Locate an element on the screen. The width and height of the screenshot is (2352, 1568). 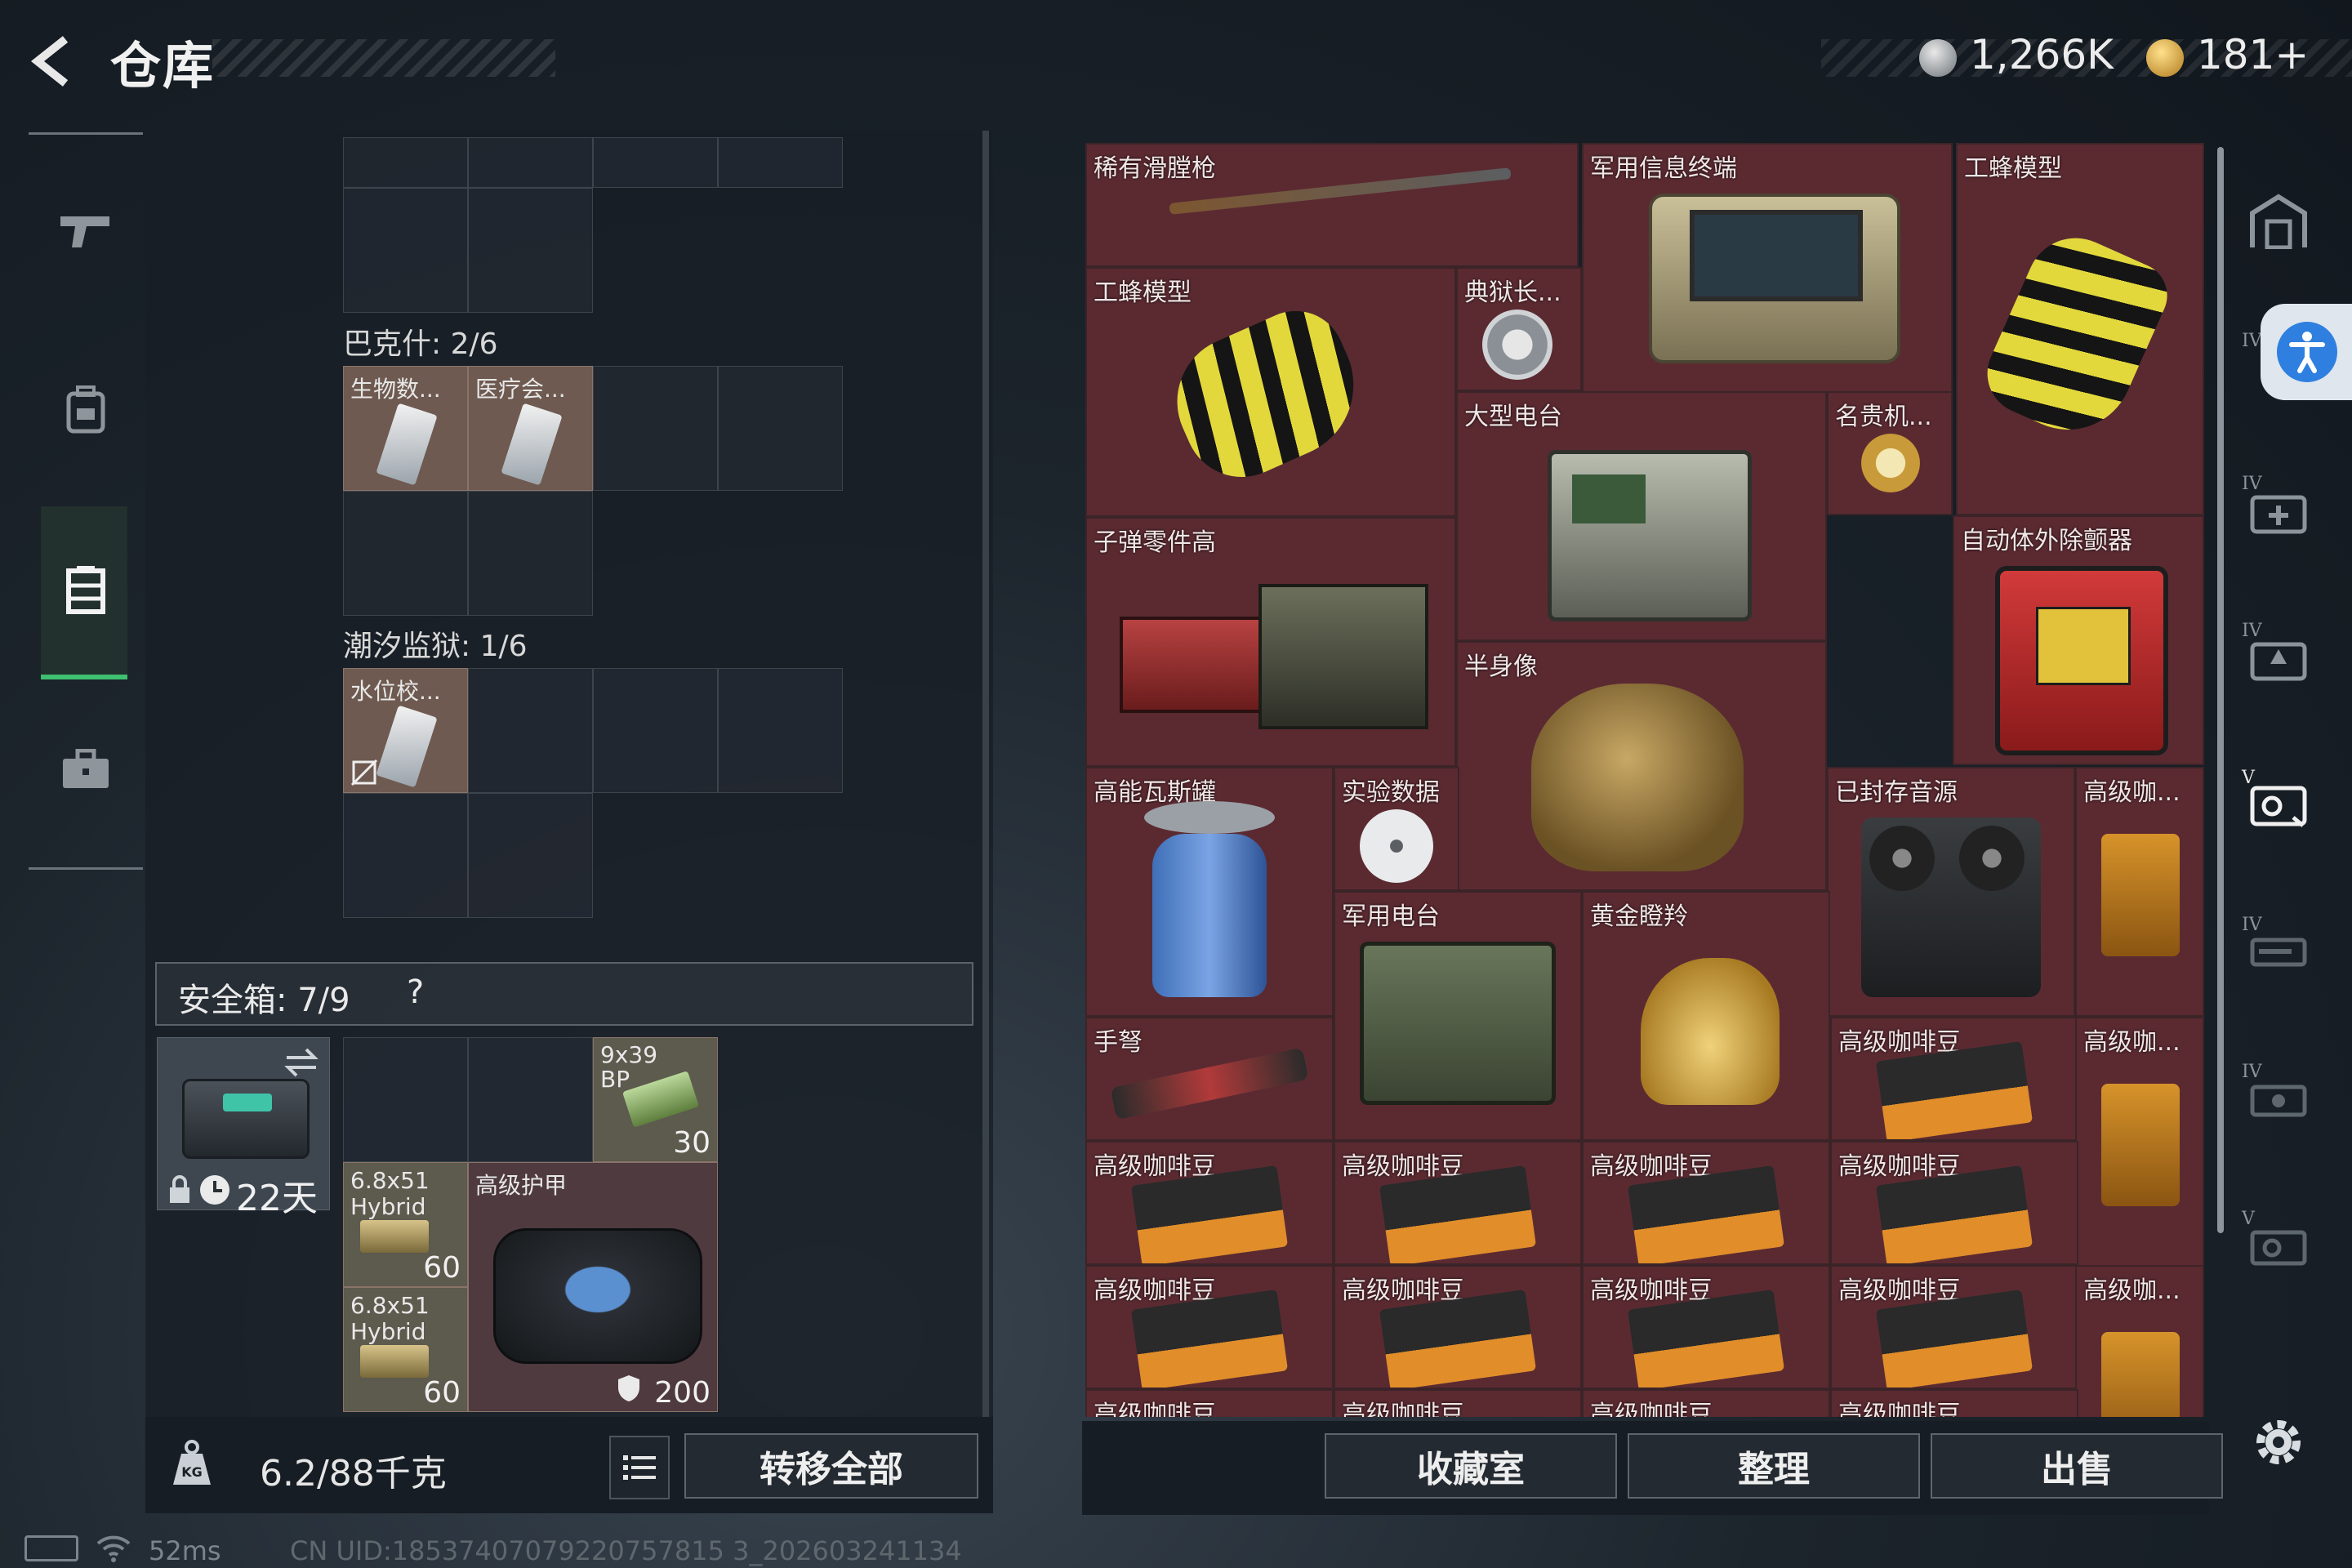
storage-icon is located at coordinates (85, 590).